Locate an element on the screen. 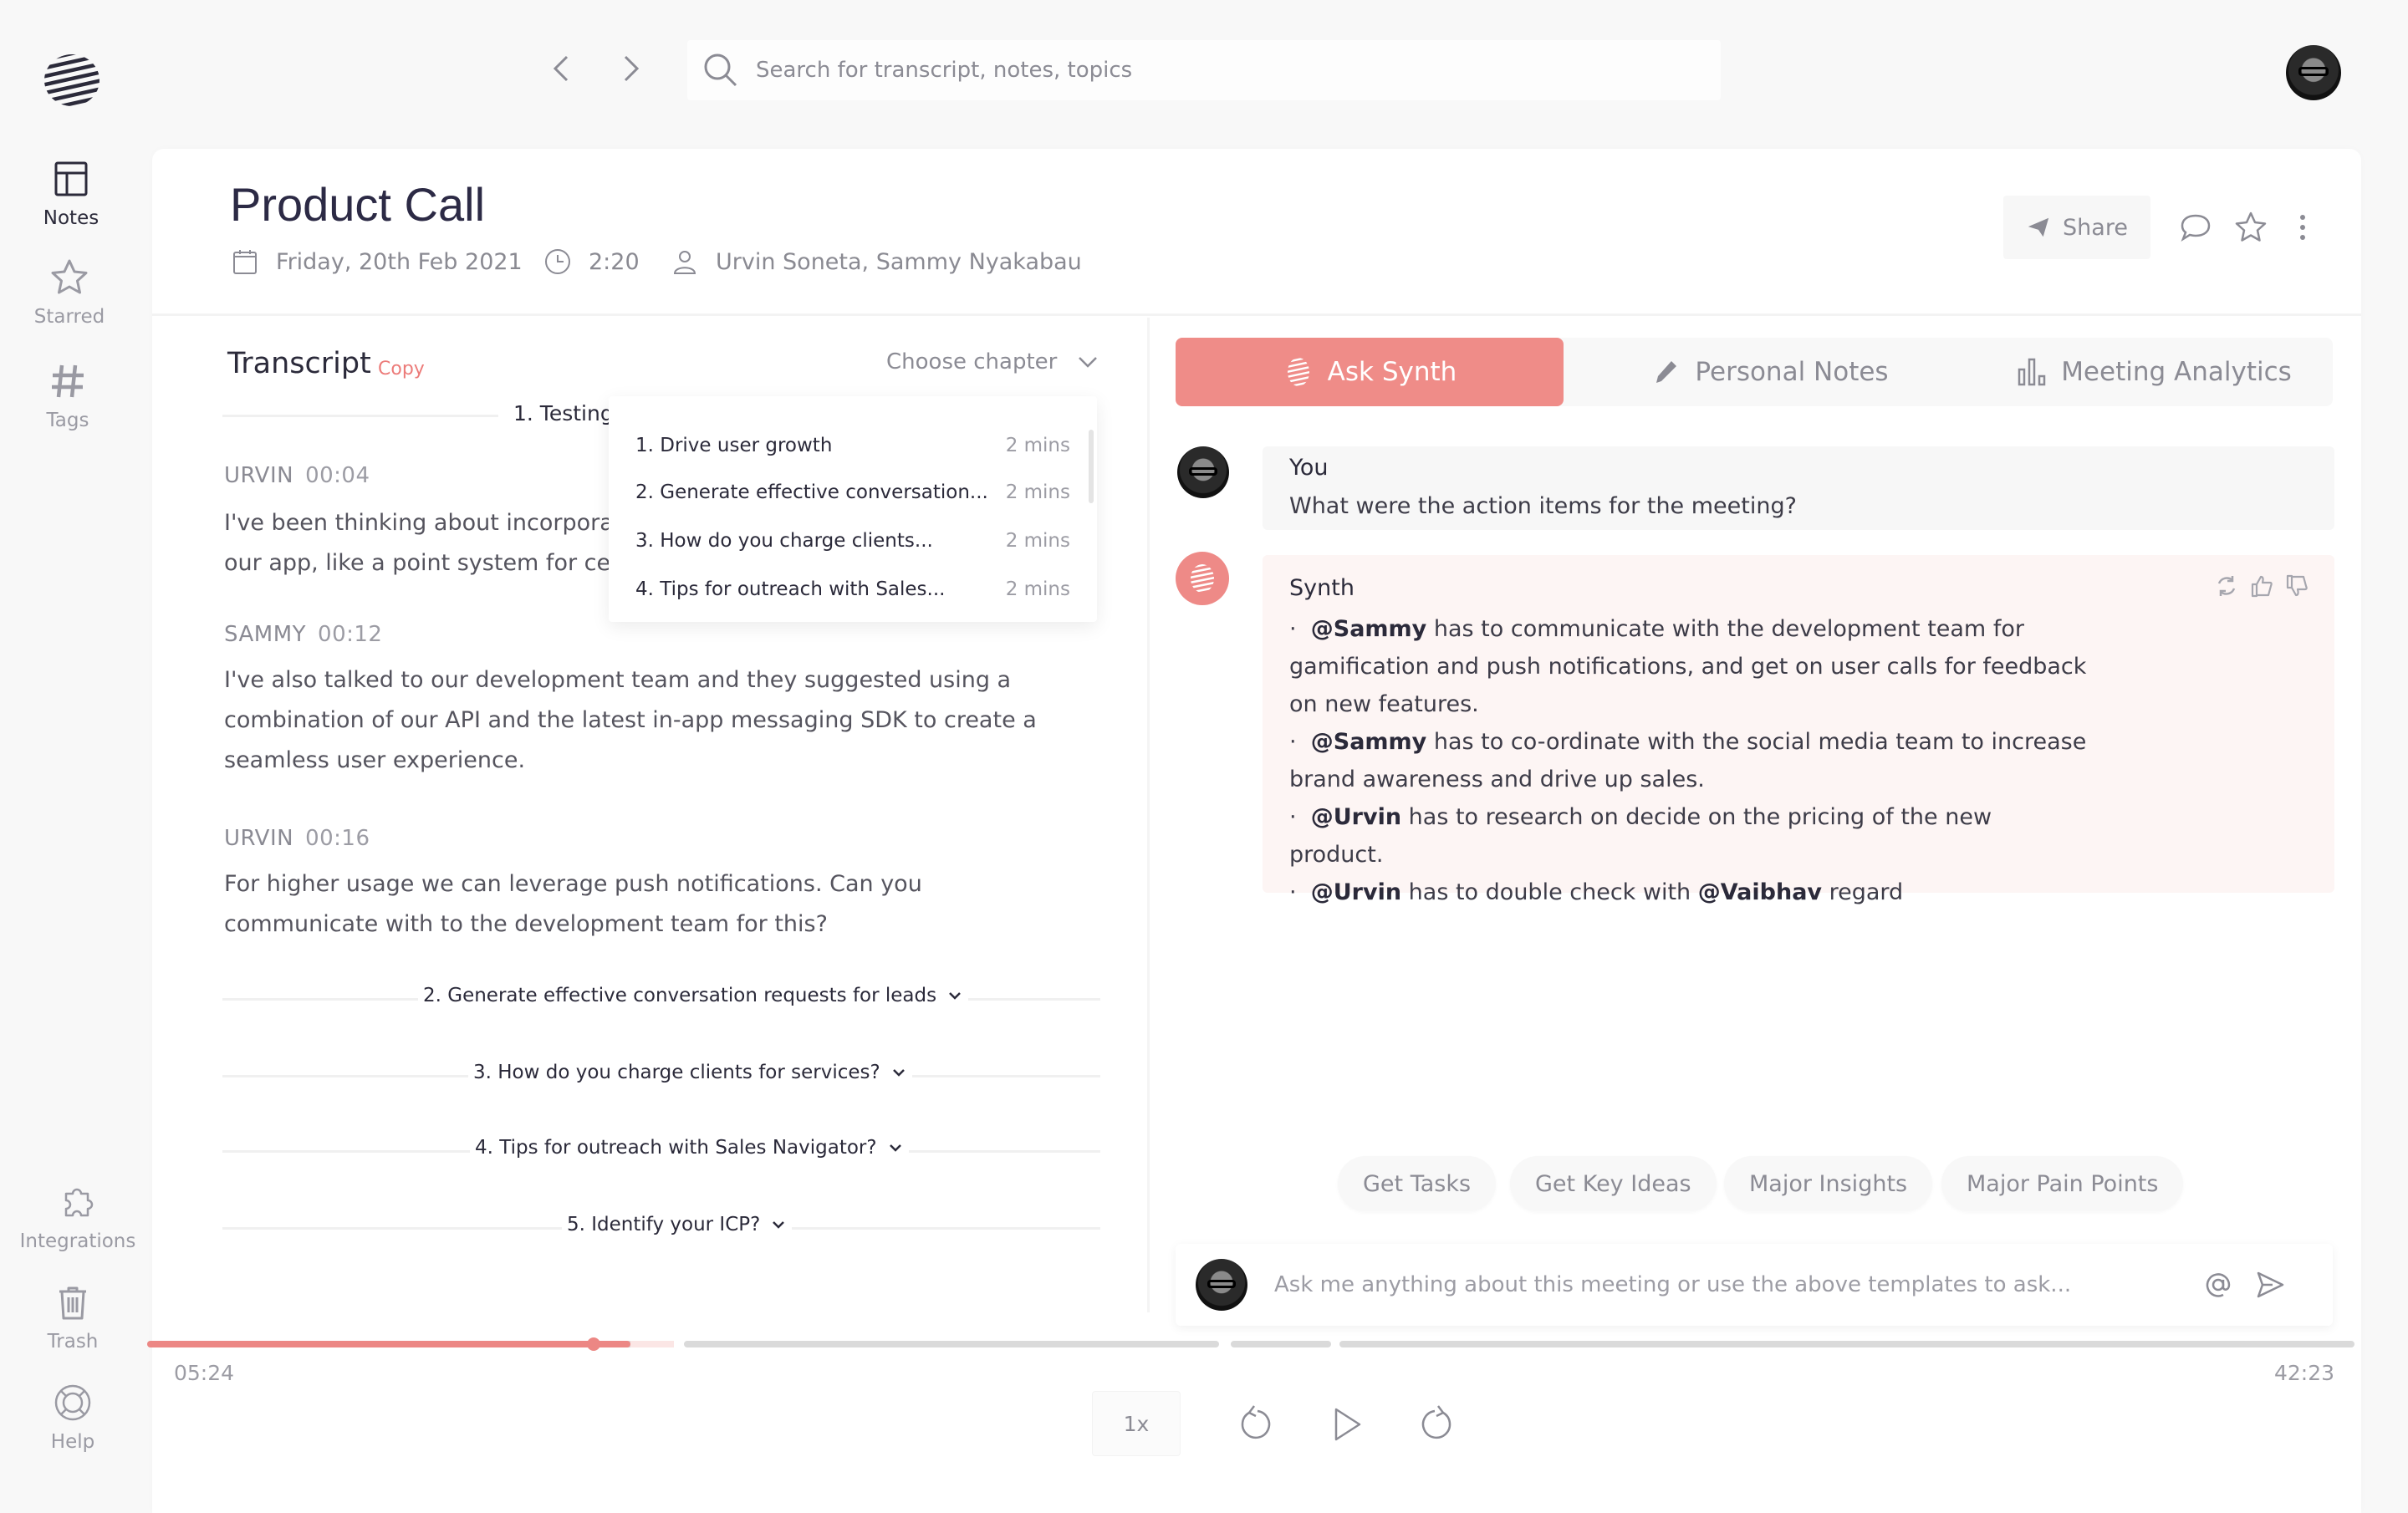 The width and height of the screenshot is (2408, 1513). sidebar-item-starred: Starred is located at coordinates (70, 292).